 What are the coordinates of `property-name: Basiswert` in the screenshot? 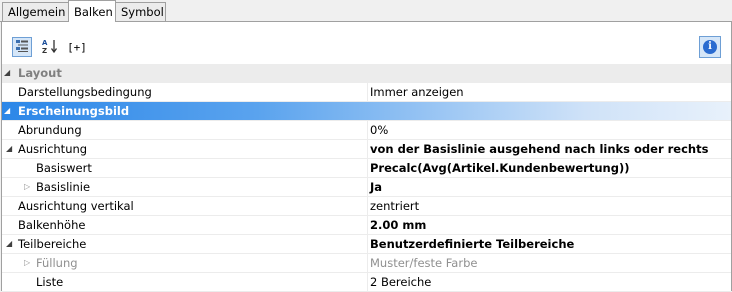 It's located at (64, 168).